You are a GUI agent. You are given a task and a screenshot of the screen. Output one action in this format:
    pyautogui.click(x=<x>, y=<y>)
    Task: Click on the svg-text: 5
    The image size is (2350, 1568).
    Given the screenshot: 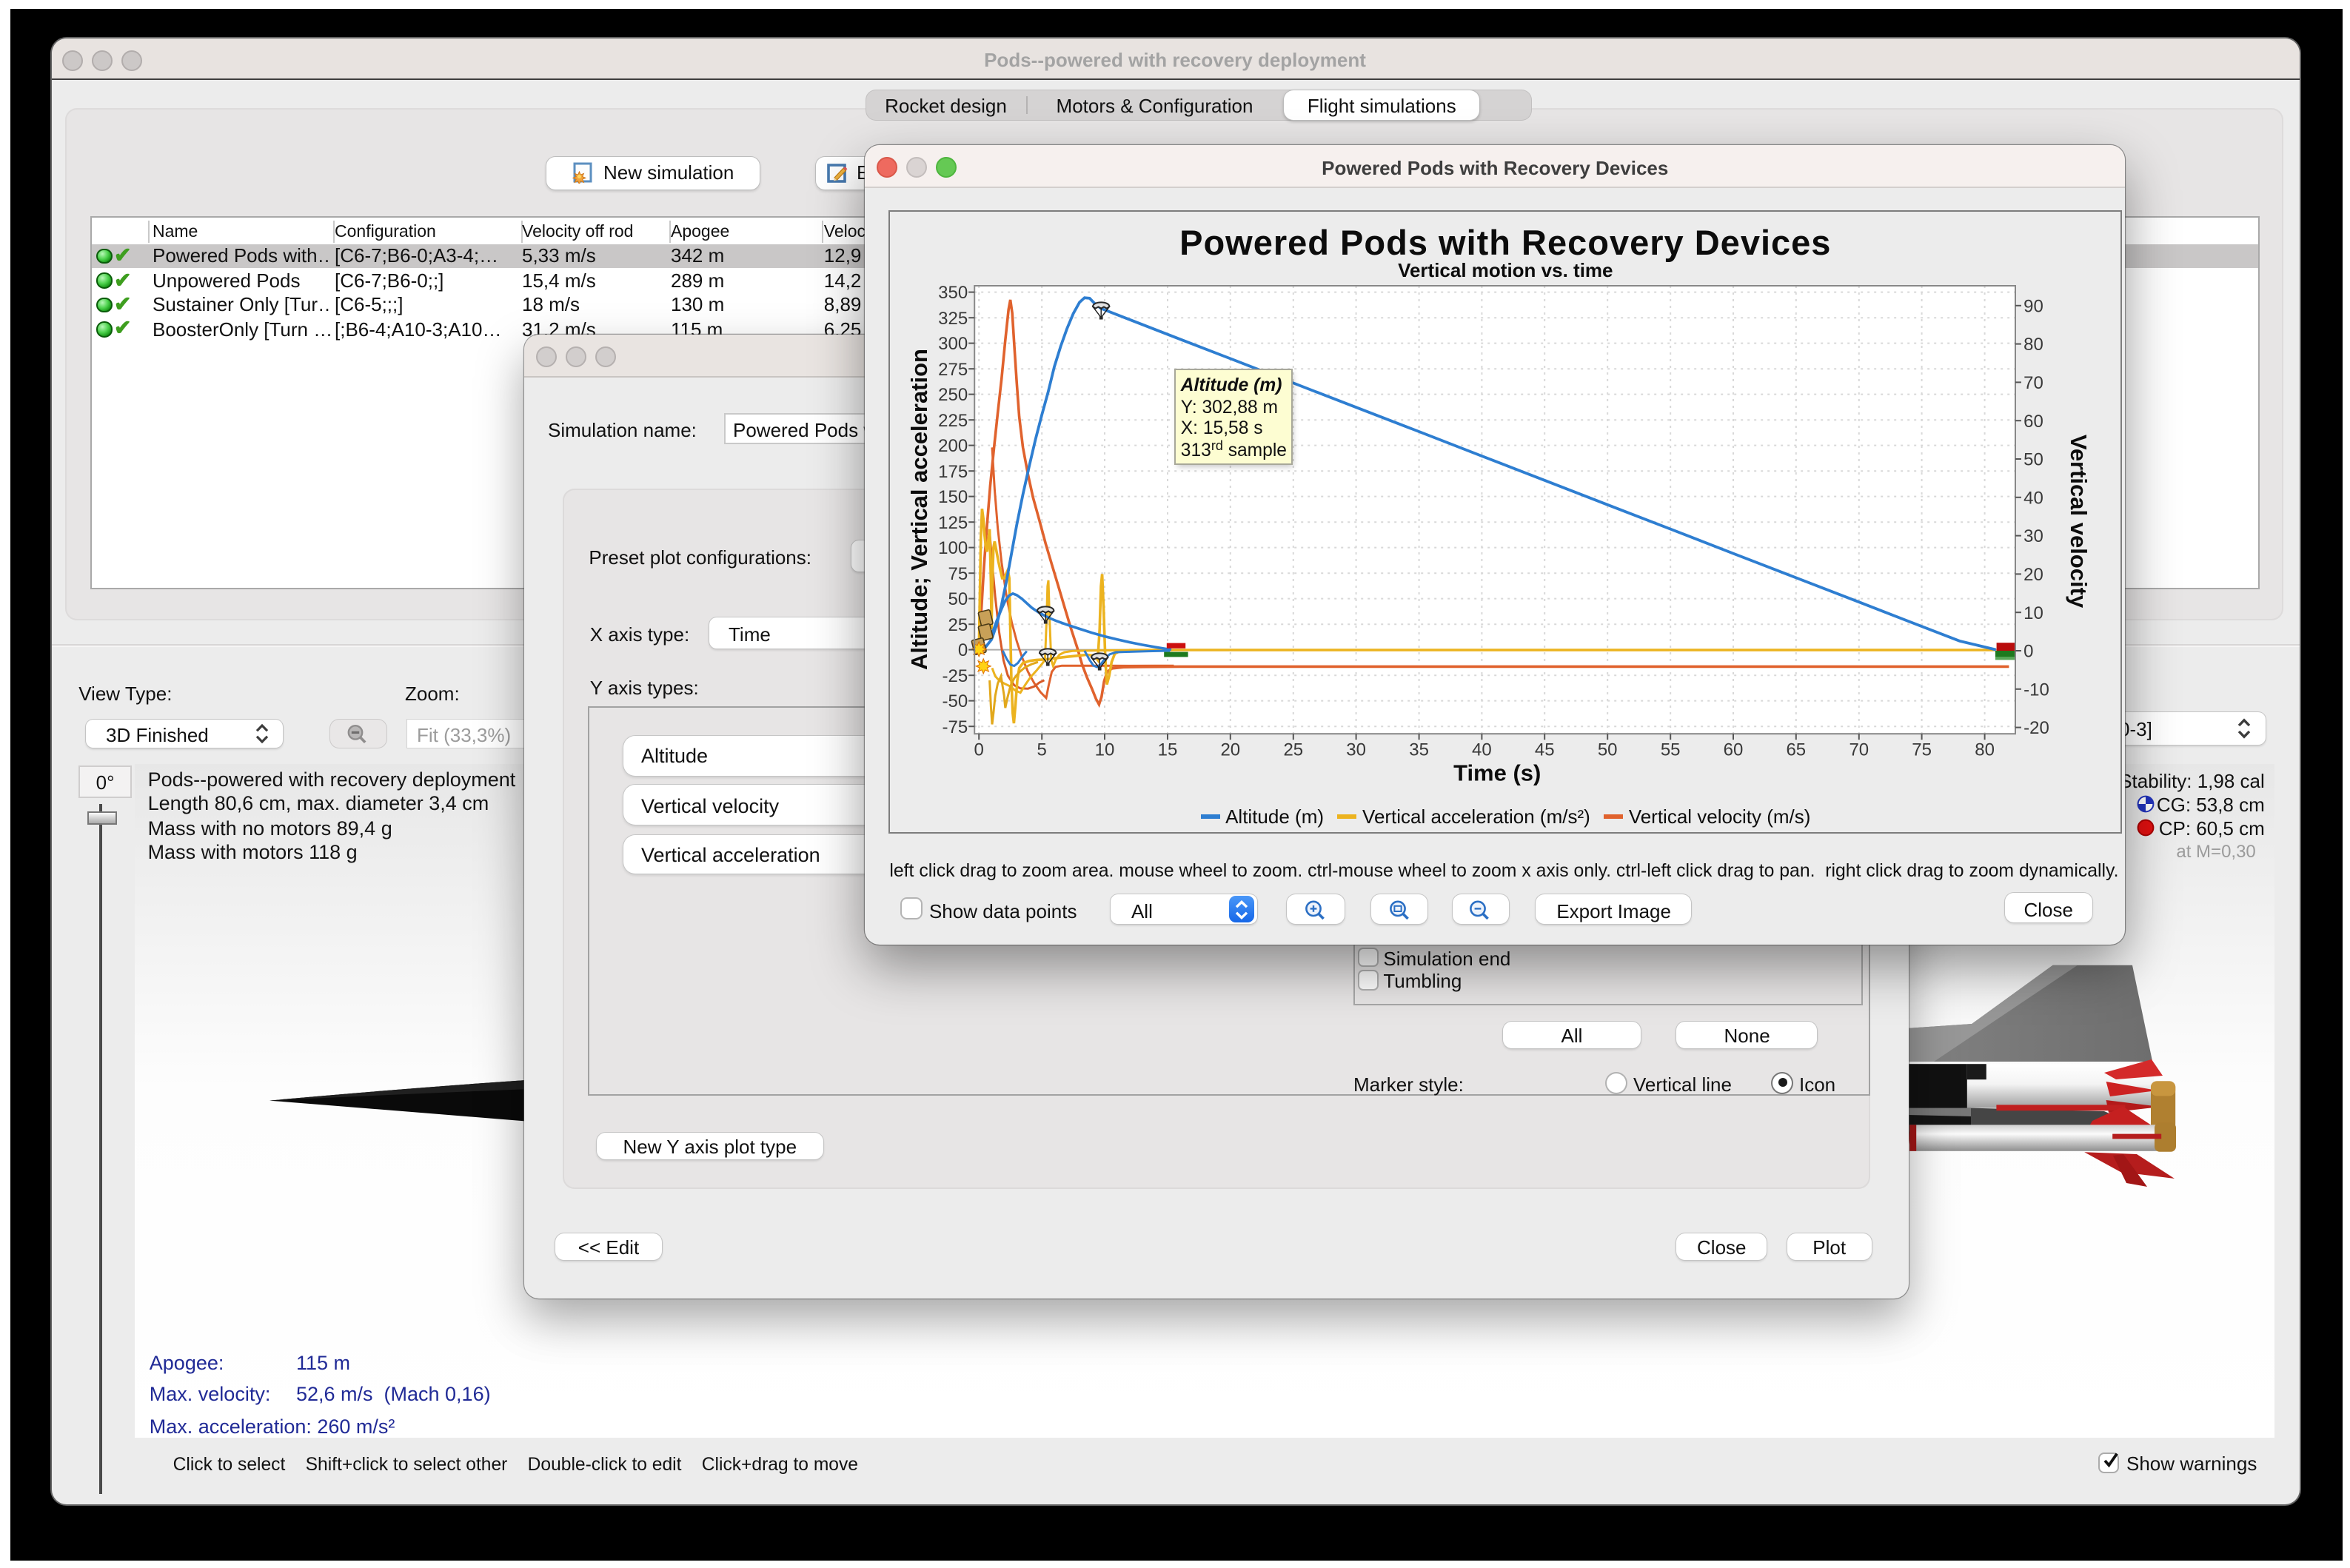 What is the action you would take?
    pyautogui.click(x=1042, y=750)
    